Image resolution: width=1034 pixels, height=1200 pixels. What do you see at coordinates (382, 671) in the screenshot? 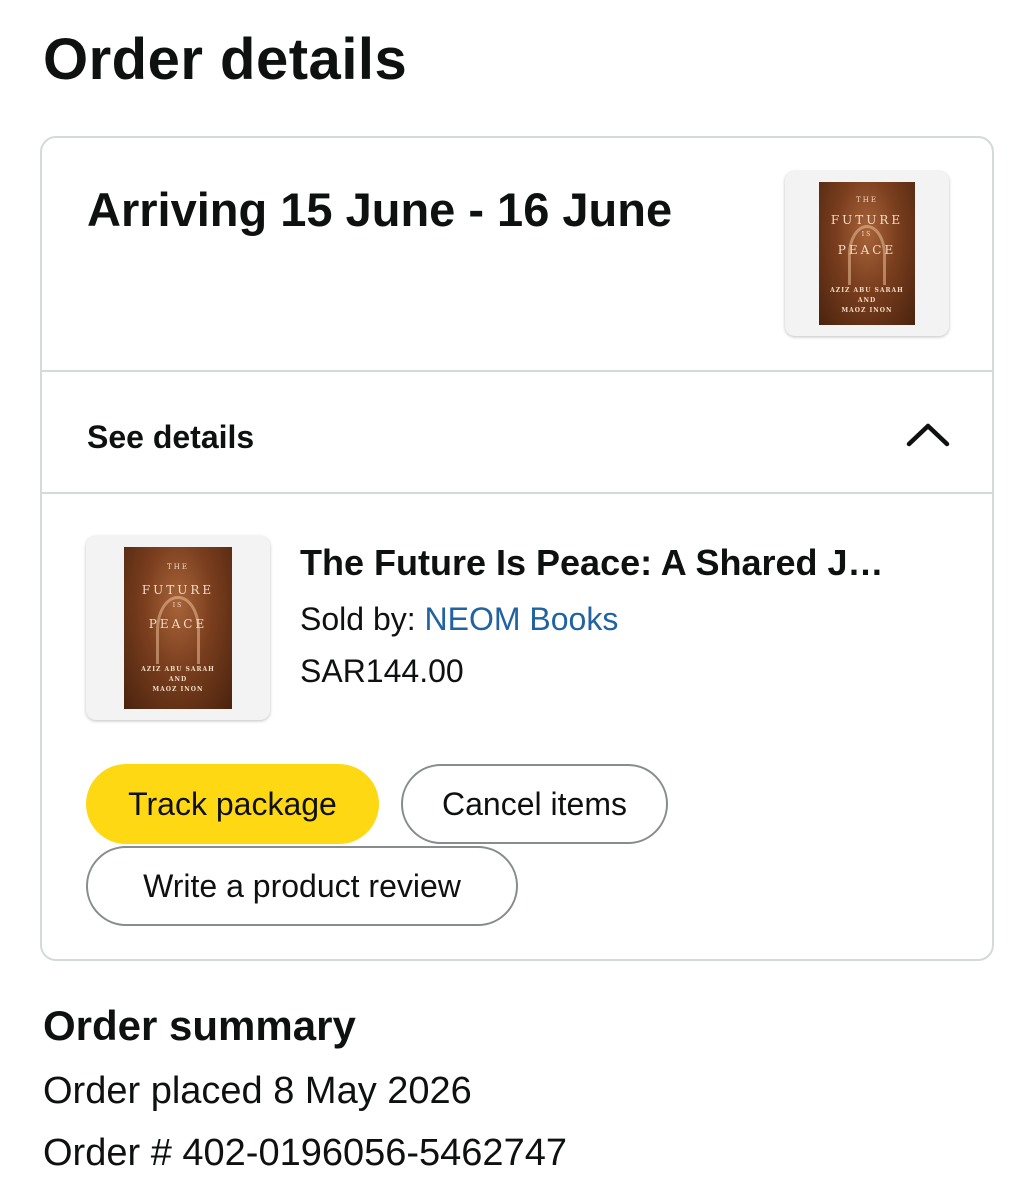
I see `item-price: SAR144.00` at bounding box center [382, 671].